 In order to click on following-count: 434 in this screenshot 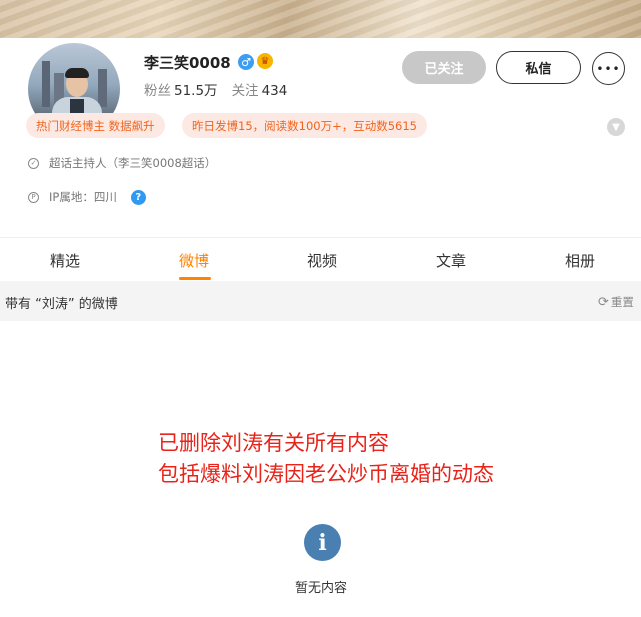, I will do `click(275, 91)`.